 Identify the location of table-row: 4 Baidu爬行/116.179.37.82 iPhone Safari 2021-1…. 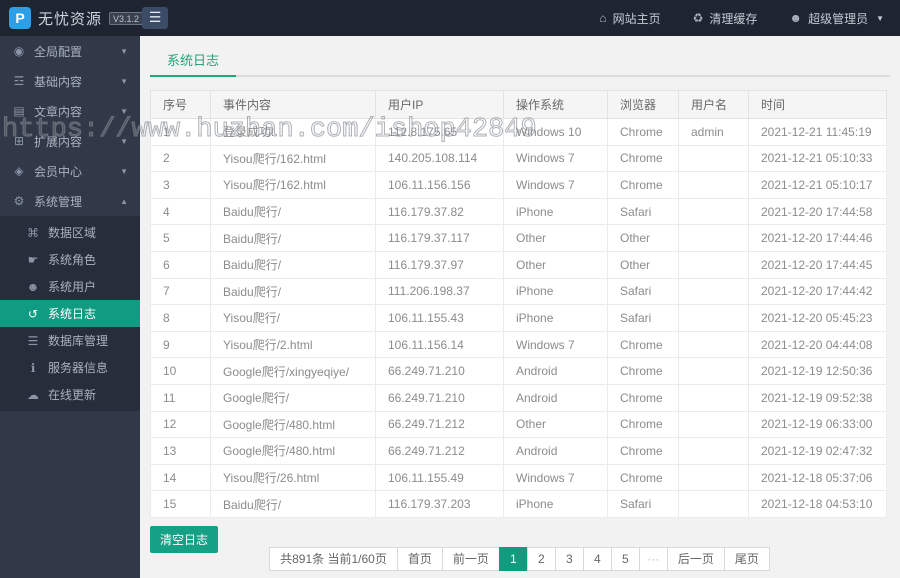
(518, 211).